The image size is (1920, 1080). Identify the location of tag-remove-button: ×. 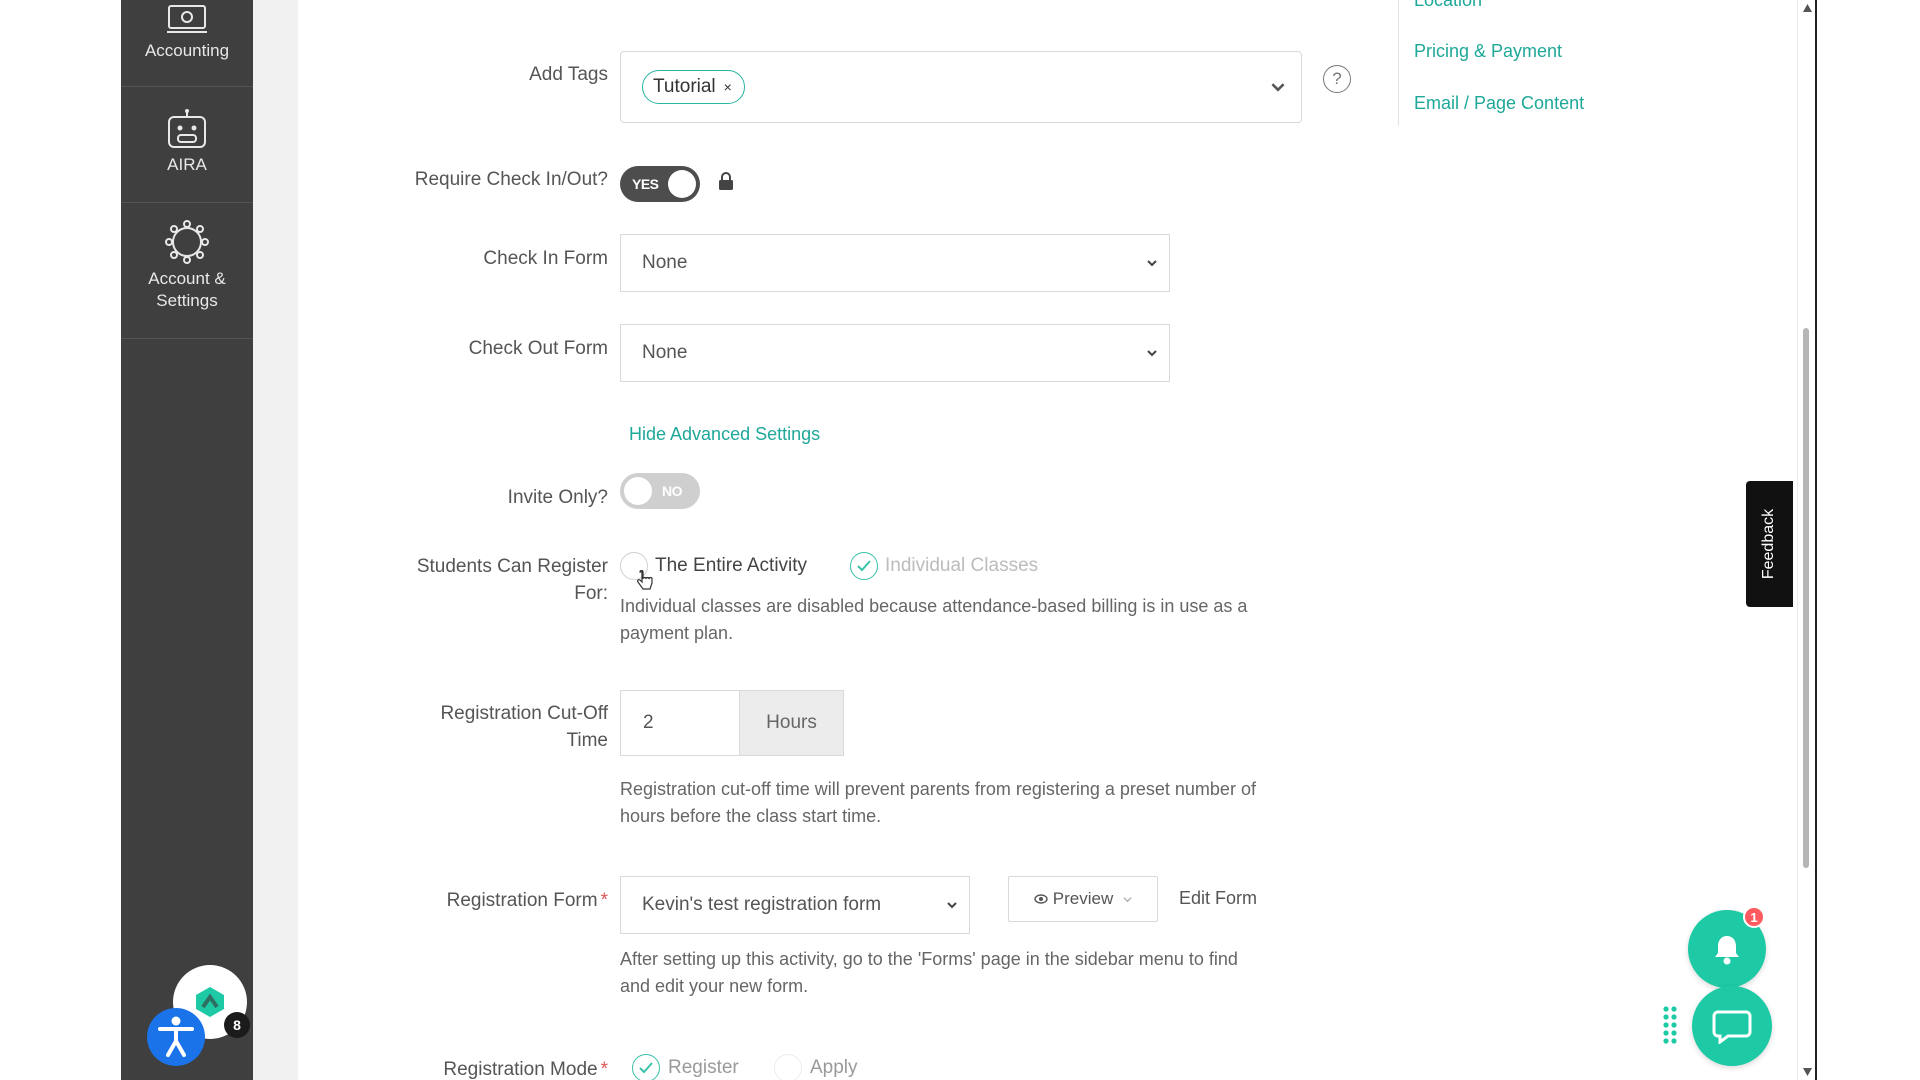
(728, 87).